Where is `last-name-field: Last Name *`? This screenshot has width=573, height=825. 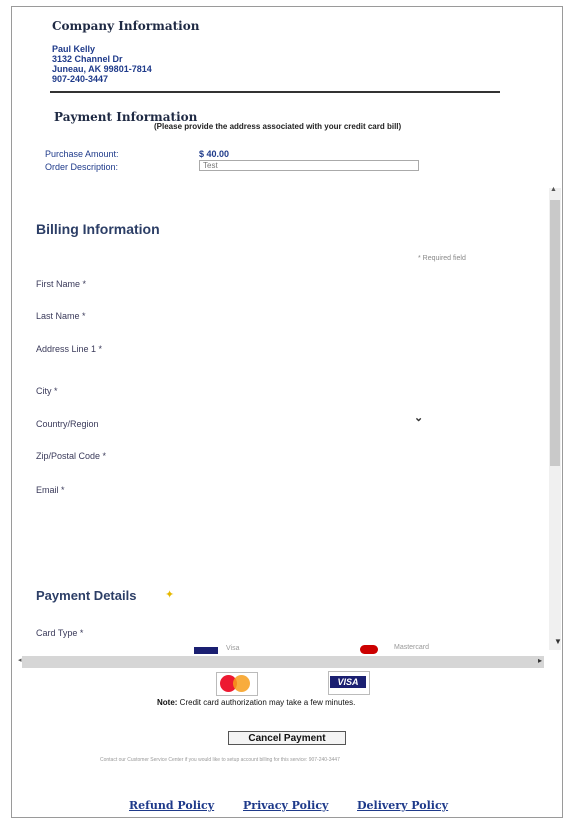
last-name-field: Last Name * is located at coordinates (61, 316).